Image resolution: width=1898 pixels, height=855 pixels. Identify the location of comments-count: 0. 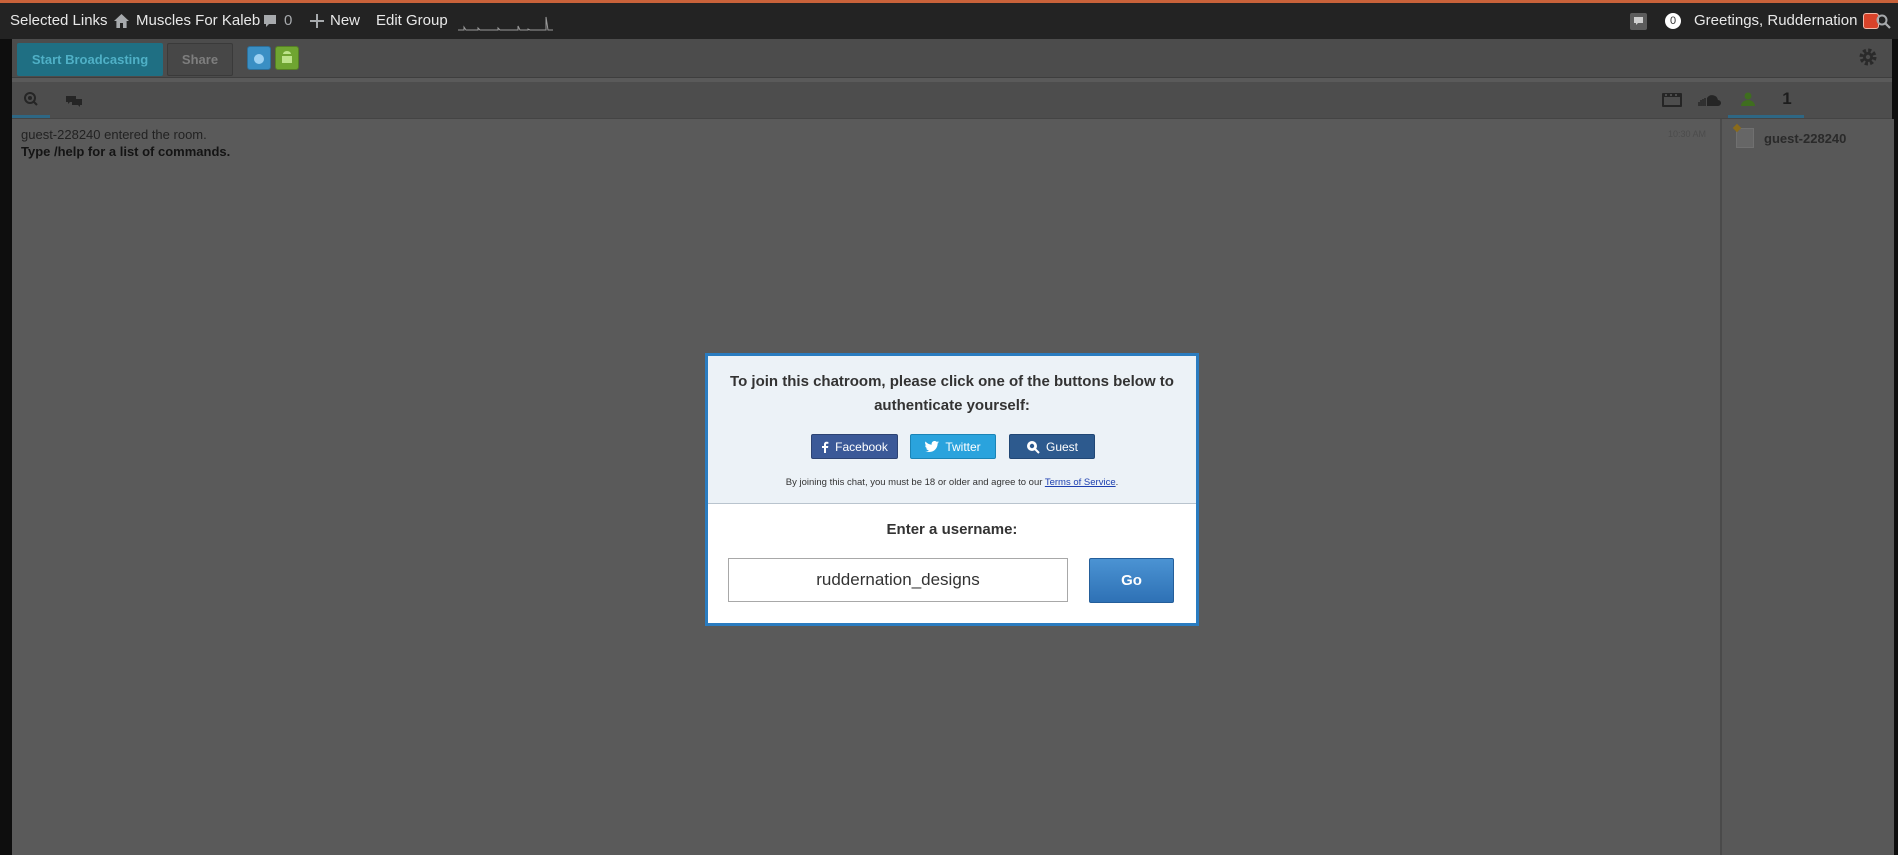
(288, 20).